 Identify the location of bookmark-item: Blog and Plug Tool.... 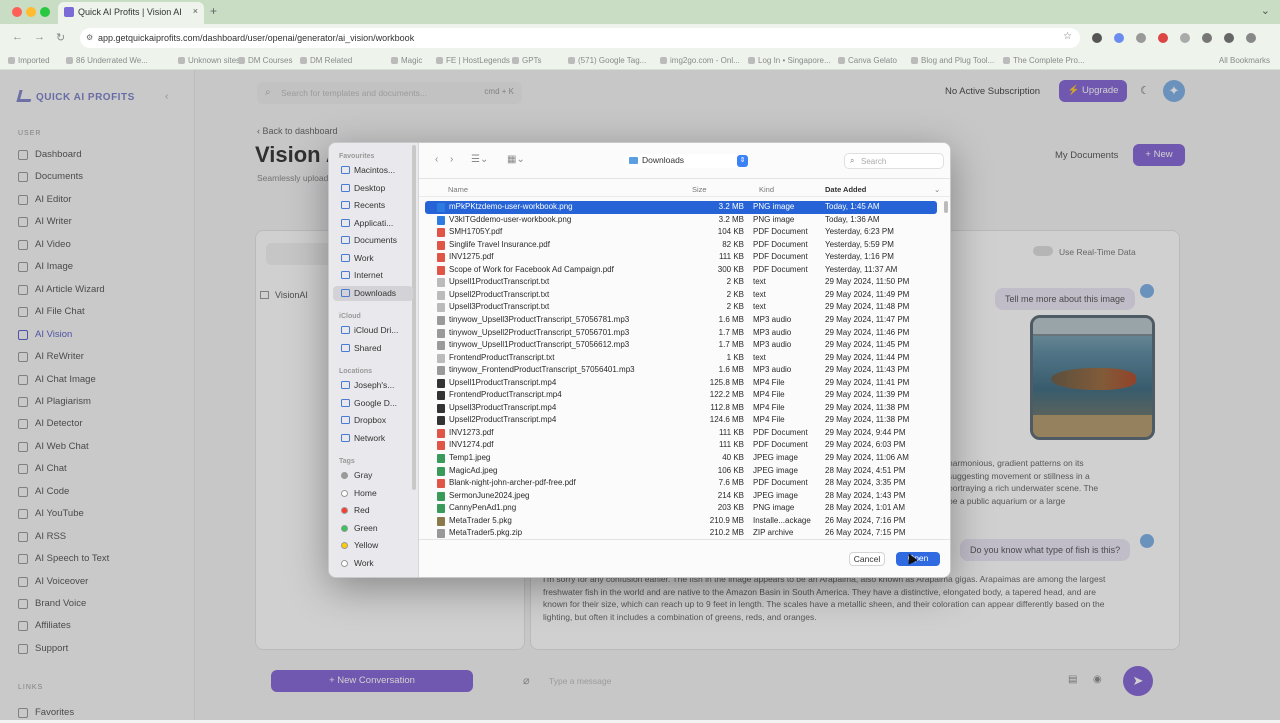
(952, 60).